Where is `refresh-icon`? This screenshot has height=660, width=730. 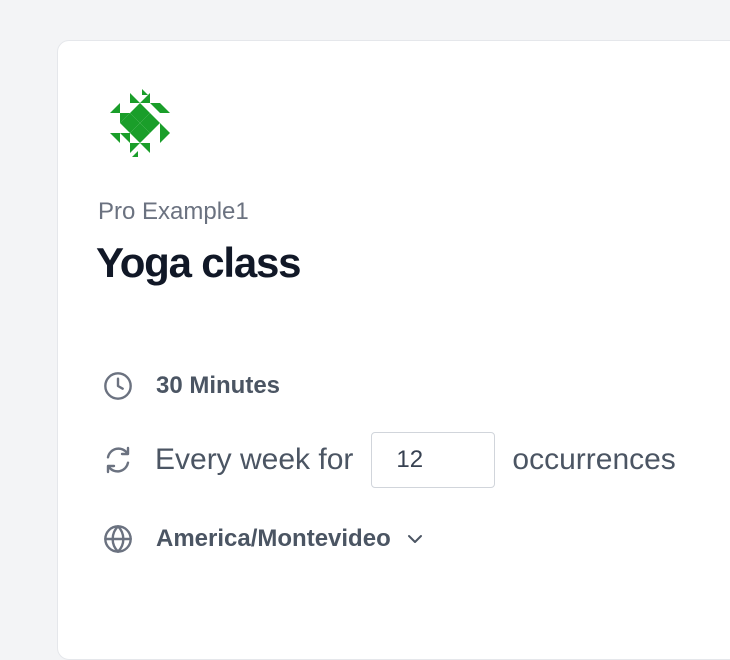
refresh-icon is located at coordinates (118, 460).